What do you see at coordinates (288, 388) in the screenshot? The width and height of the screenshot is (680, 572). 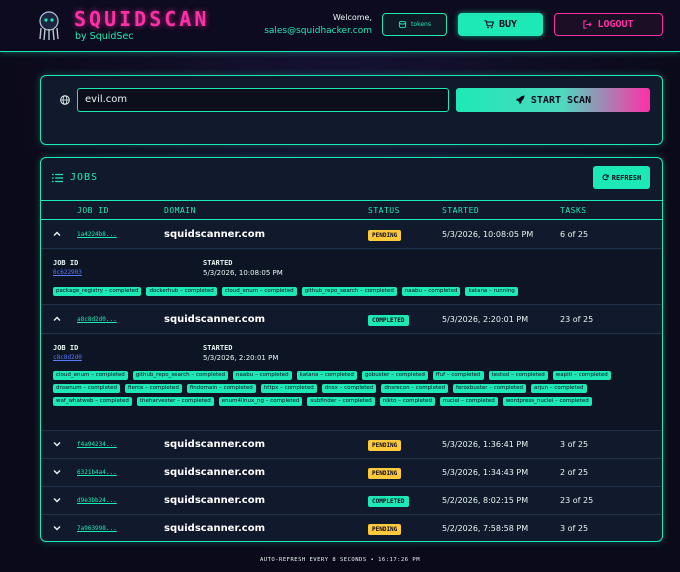 I see `task-chip: httpx – completed` at bounding box center [288, 388].